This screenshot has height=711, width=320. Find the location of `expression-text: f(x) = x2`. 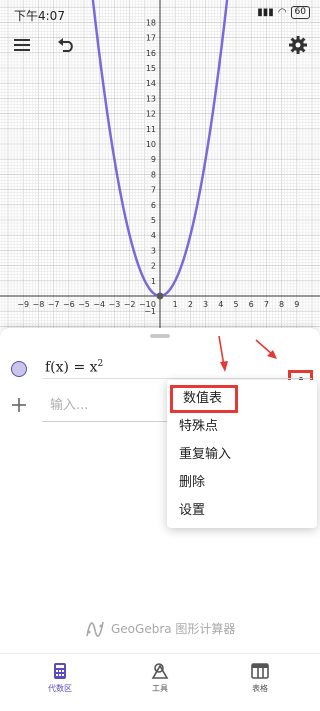

expression-text: f(x) = x2 is located at coordinates (74, 367).